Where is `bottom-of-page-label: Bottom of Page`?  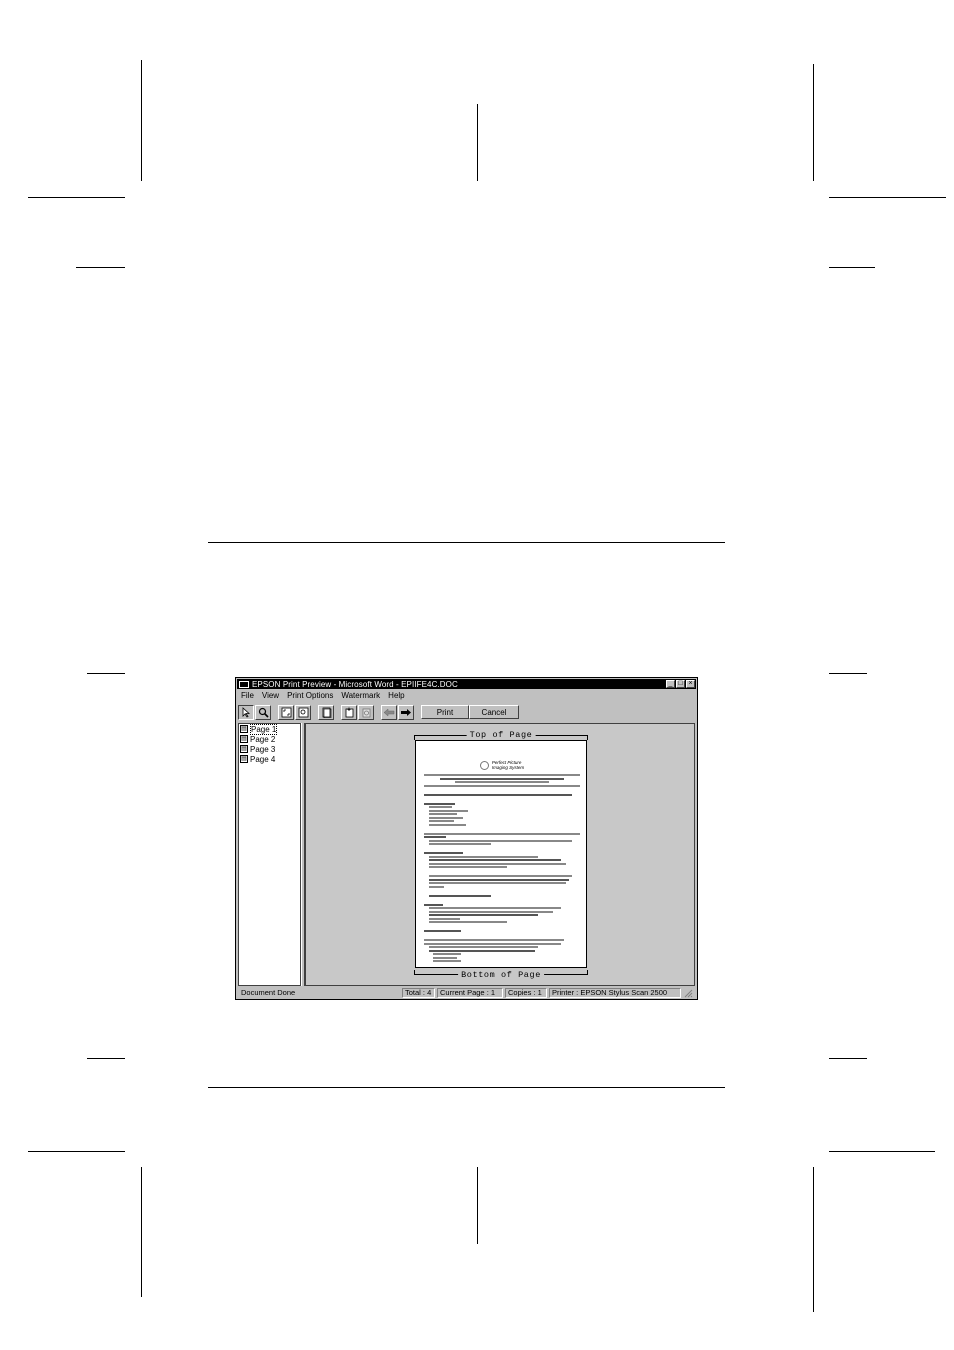 bottom-of-page-label: Bottom of Page is located at coordinates (501, 975).